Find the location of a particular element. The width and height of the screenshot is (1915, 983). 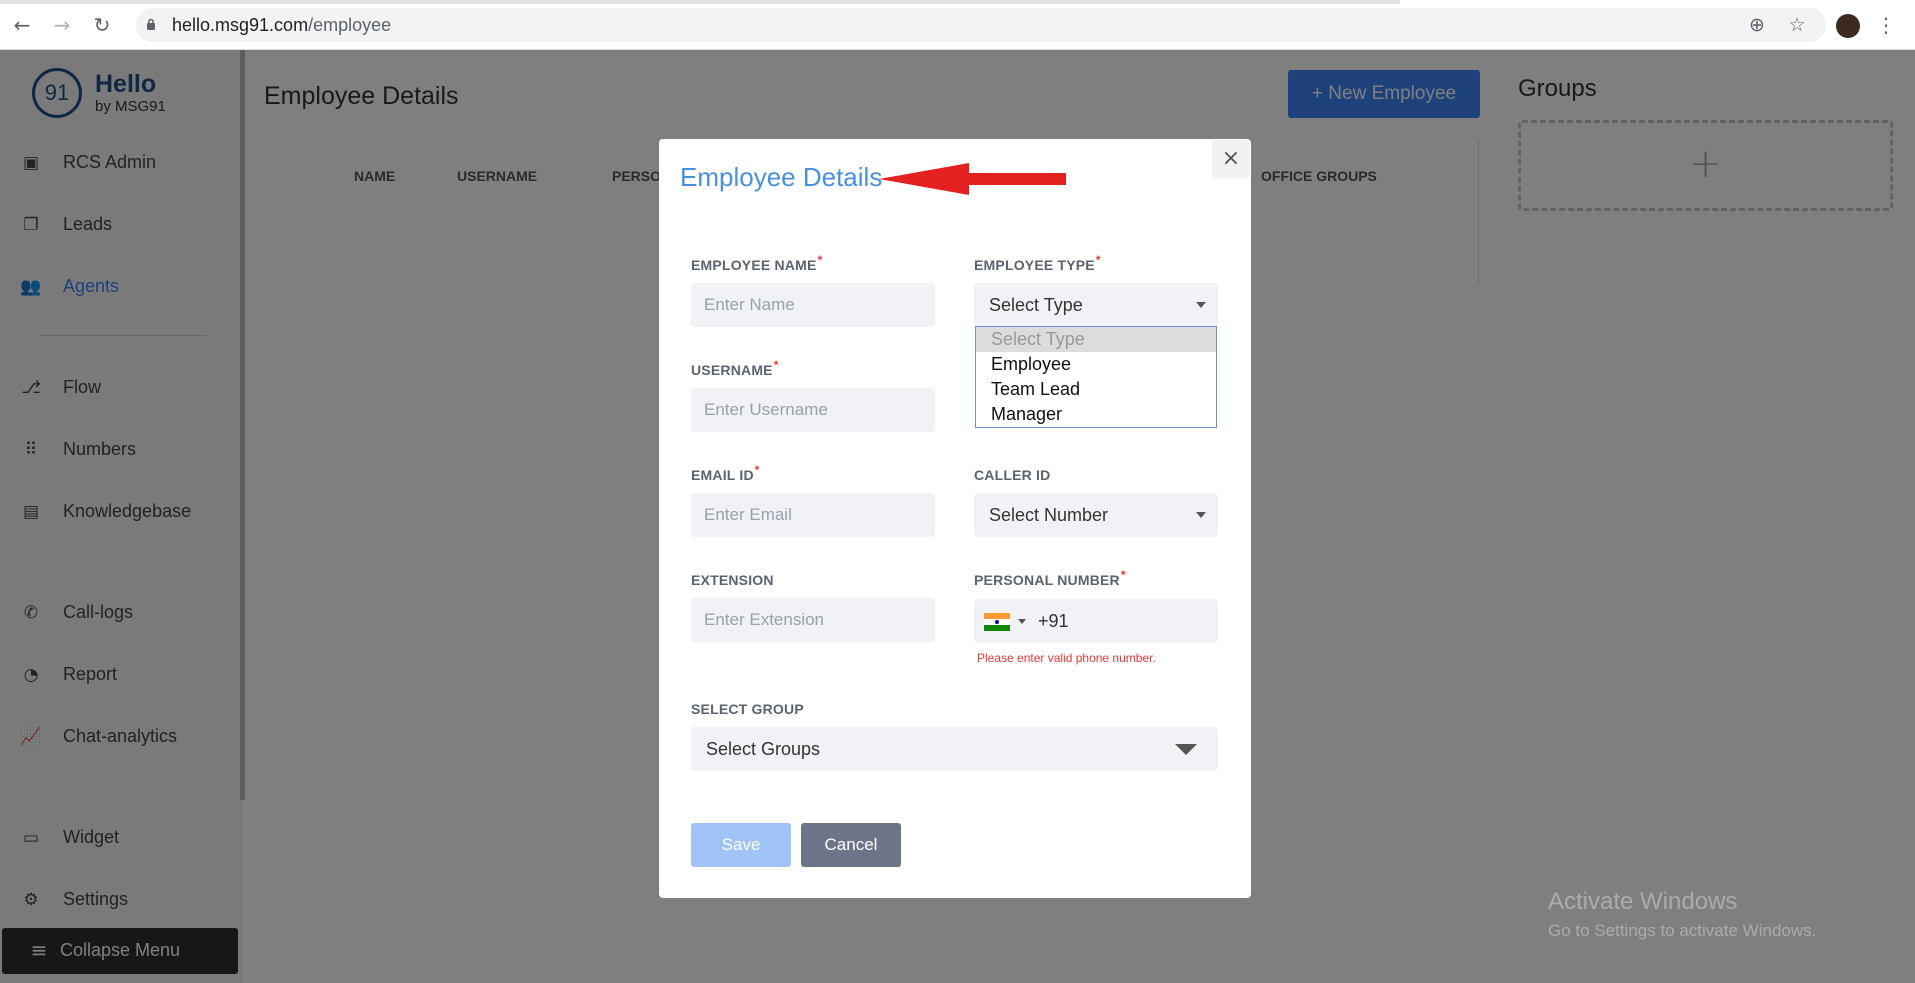

back-arrow-icon: ← is located at coordinates (22, 25).